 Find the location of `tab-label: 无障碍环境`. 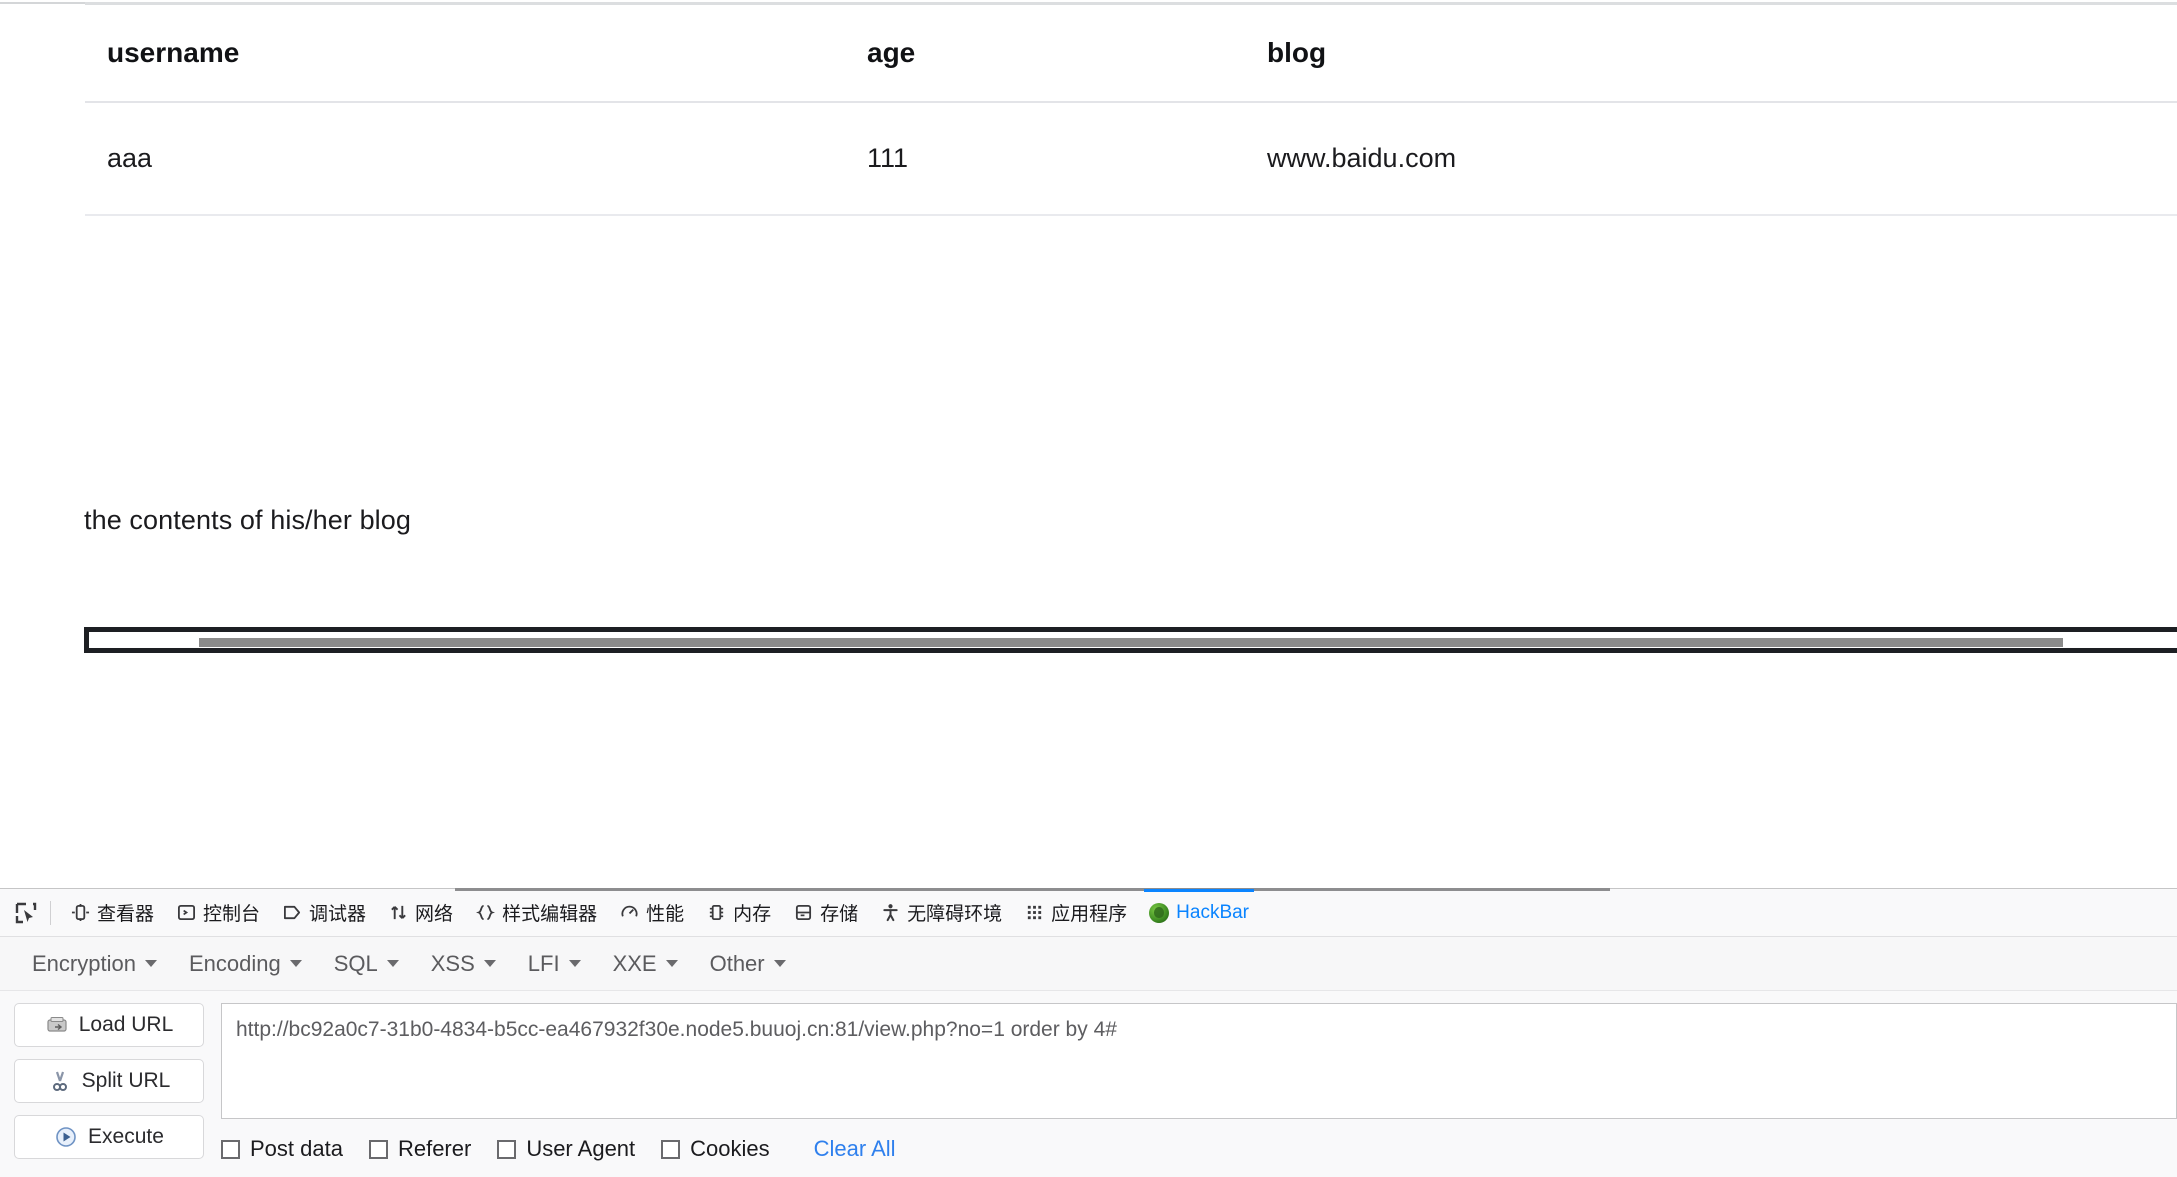

tab-label: 无障碍环境 is located at coordinates (955, 914).